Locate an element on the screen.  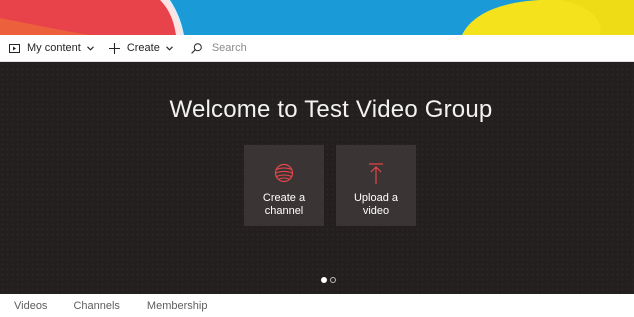
top-toolbar: My content Create is located at coordinates (317, 48).